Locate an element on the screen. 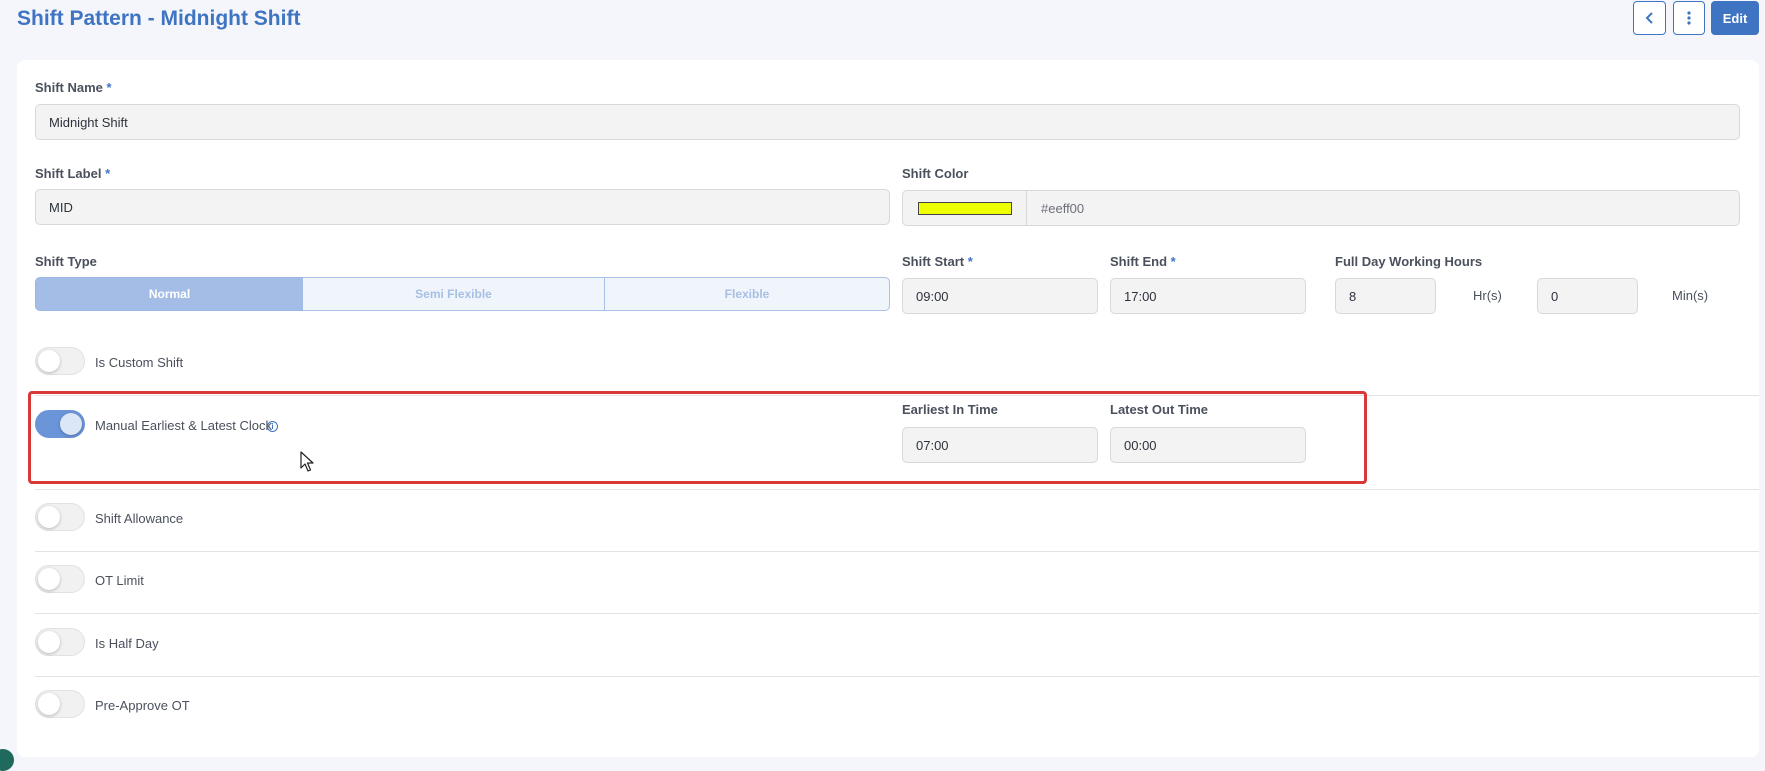 The width and height of the screenshot is (1765, 771). shift-label-label: Shift Label * is located at coordinates (72, 173).